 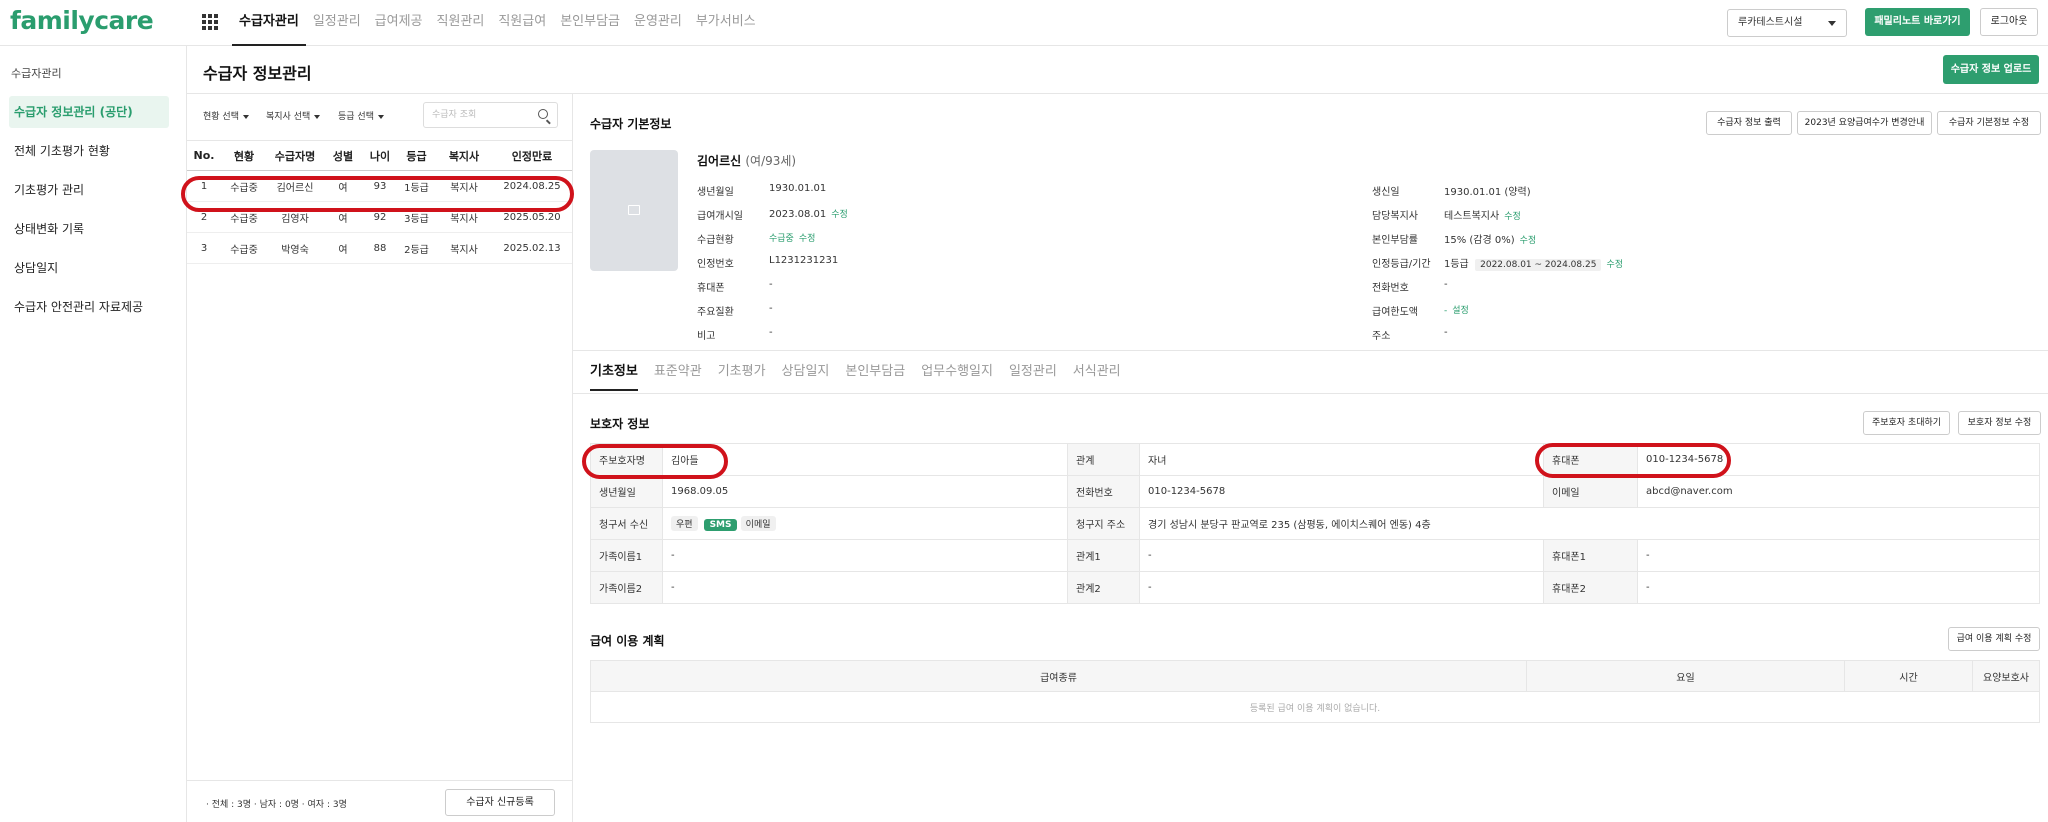 What do you see at coordinates (1512, 217) in the screenshot?
I see `edit-worker-link: 수정` at bounding box center [1512, 217].